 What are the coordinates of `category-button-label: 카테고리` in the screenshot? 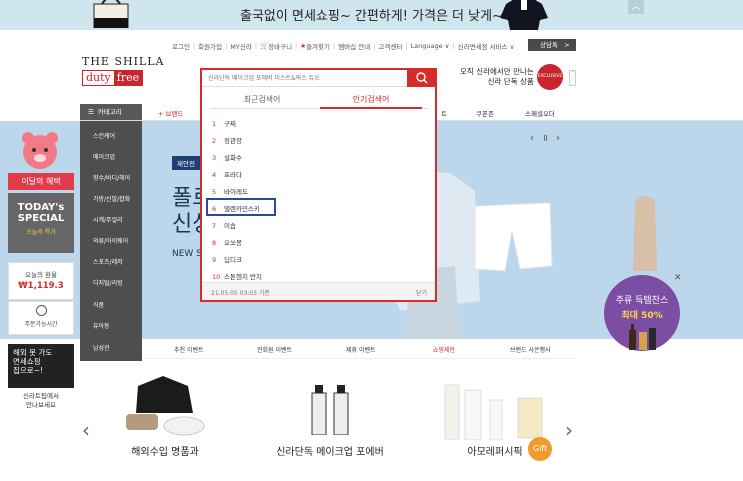 It's located at (109, 112).